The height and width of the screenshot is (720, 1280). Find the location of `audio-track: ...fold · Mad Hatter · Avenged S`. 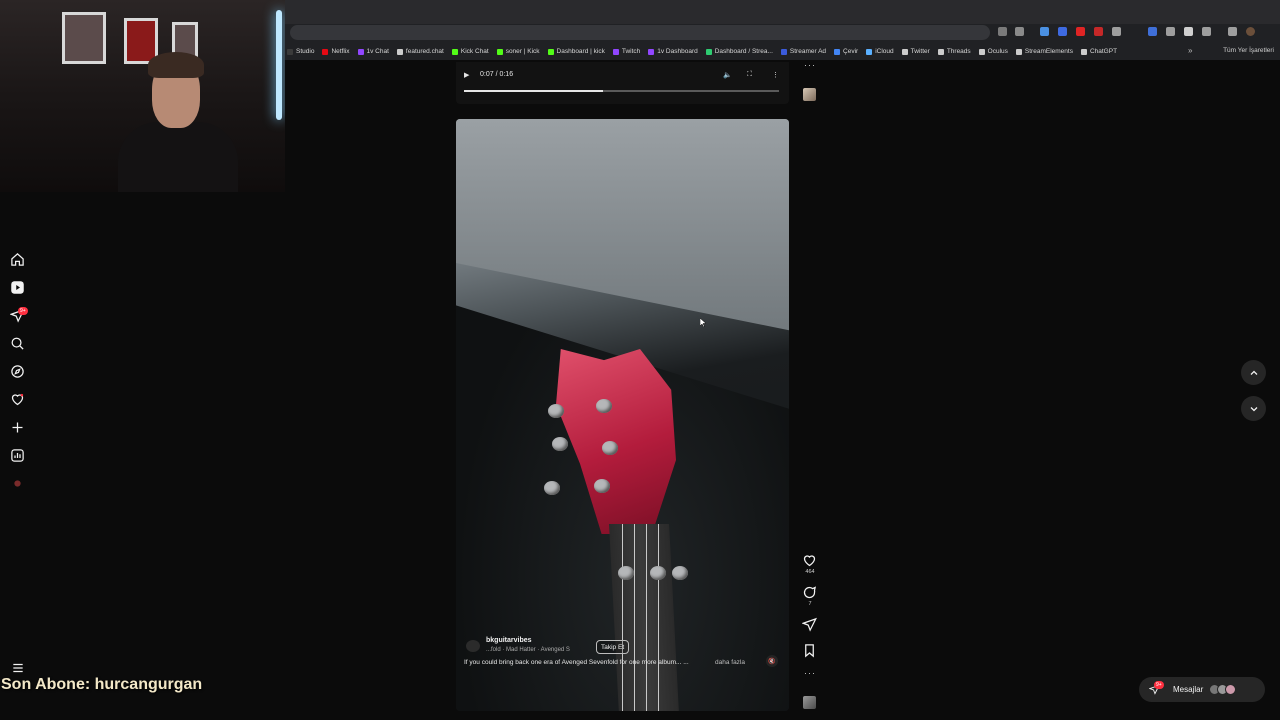

audio-track: ...fold · Mad Hatter · Avenged S is located at coordinates (528, 650).